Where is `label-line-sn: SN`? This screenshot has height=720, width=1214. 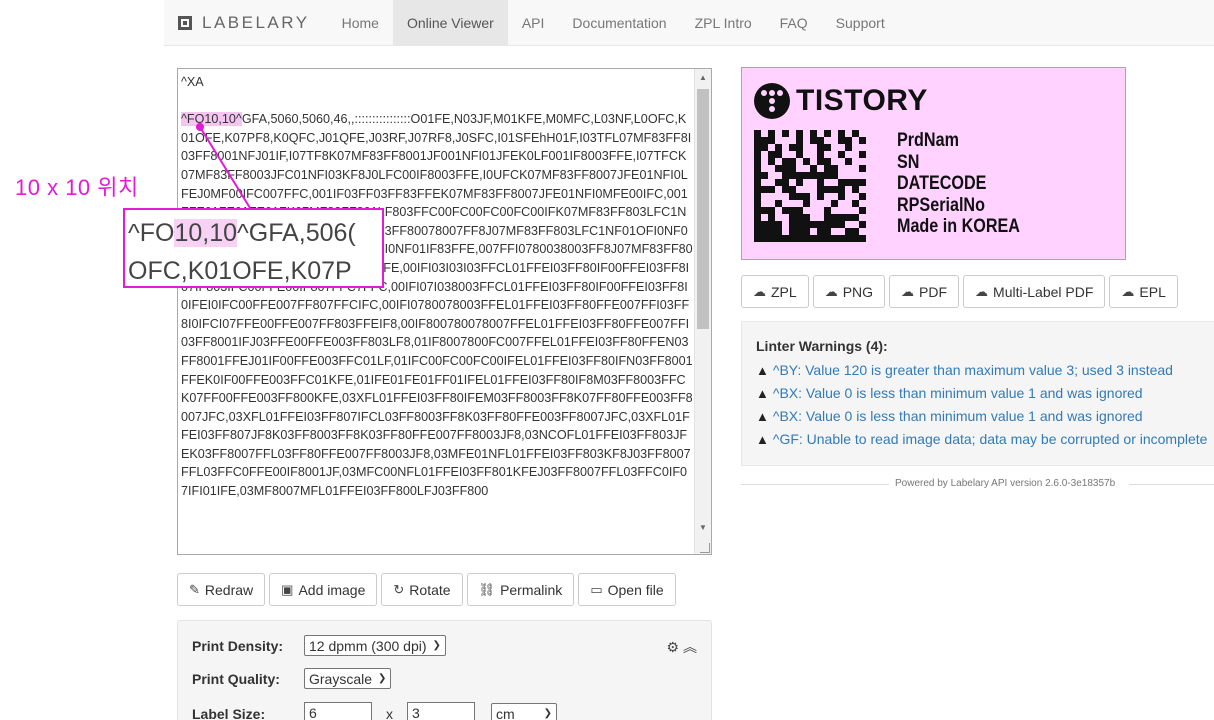 label-line-sn: SN is located at coordinates (908, 162).